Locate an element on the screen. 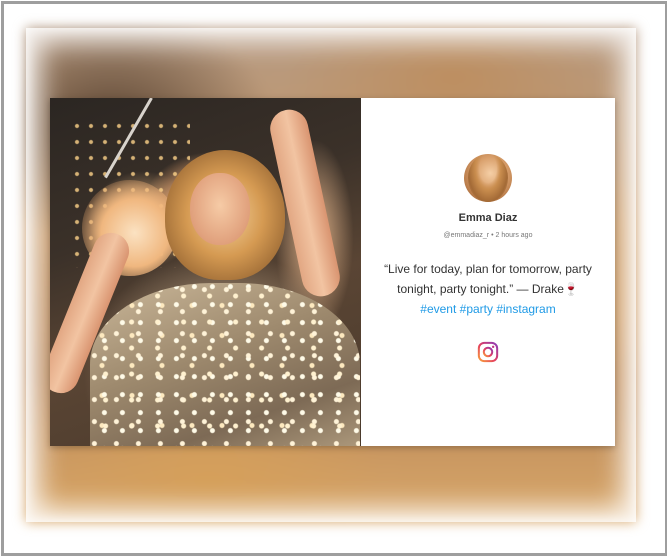  avatar-hair is located at coordinates (488, 178).